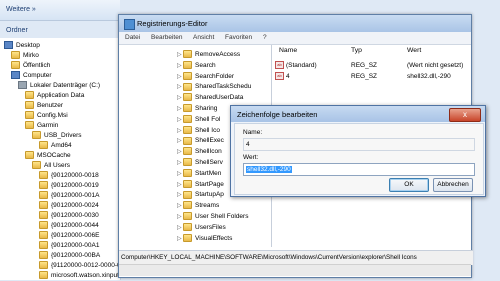 The width and height of the screenshot is (500, 281). I want to click on registry-title: Registrierungs-Editor, so click(172, 23).